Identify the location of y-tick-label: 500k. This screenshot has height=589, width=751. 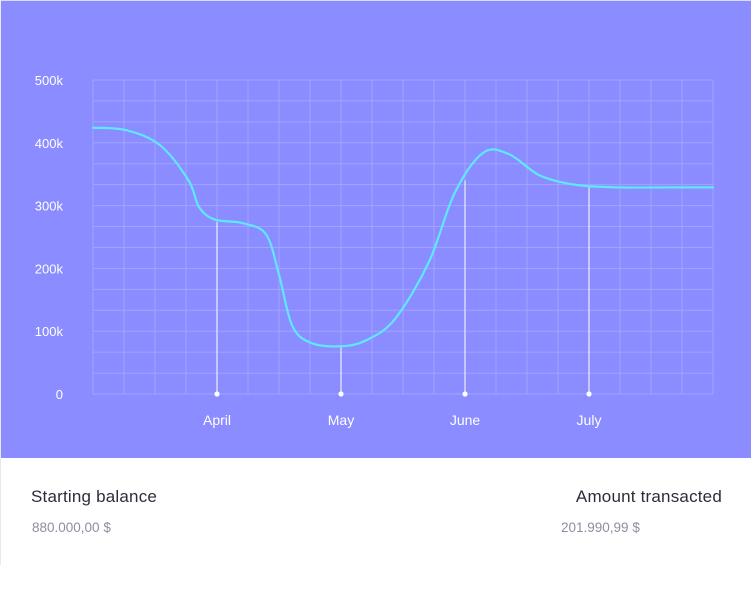
(49, 80).